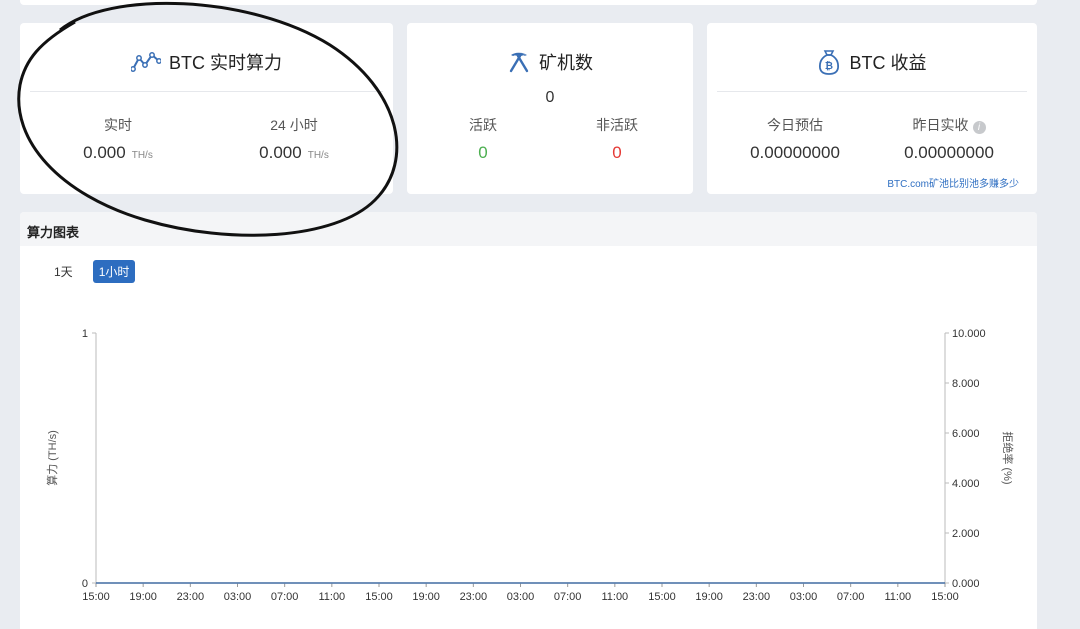 The width and height of the screenshot is (1080, 629). I want to click on trend-line-icon, so click(145, 62).